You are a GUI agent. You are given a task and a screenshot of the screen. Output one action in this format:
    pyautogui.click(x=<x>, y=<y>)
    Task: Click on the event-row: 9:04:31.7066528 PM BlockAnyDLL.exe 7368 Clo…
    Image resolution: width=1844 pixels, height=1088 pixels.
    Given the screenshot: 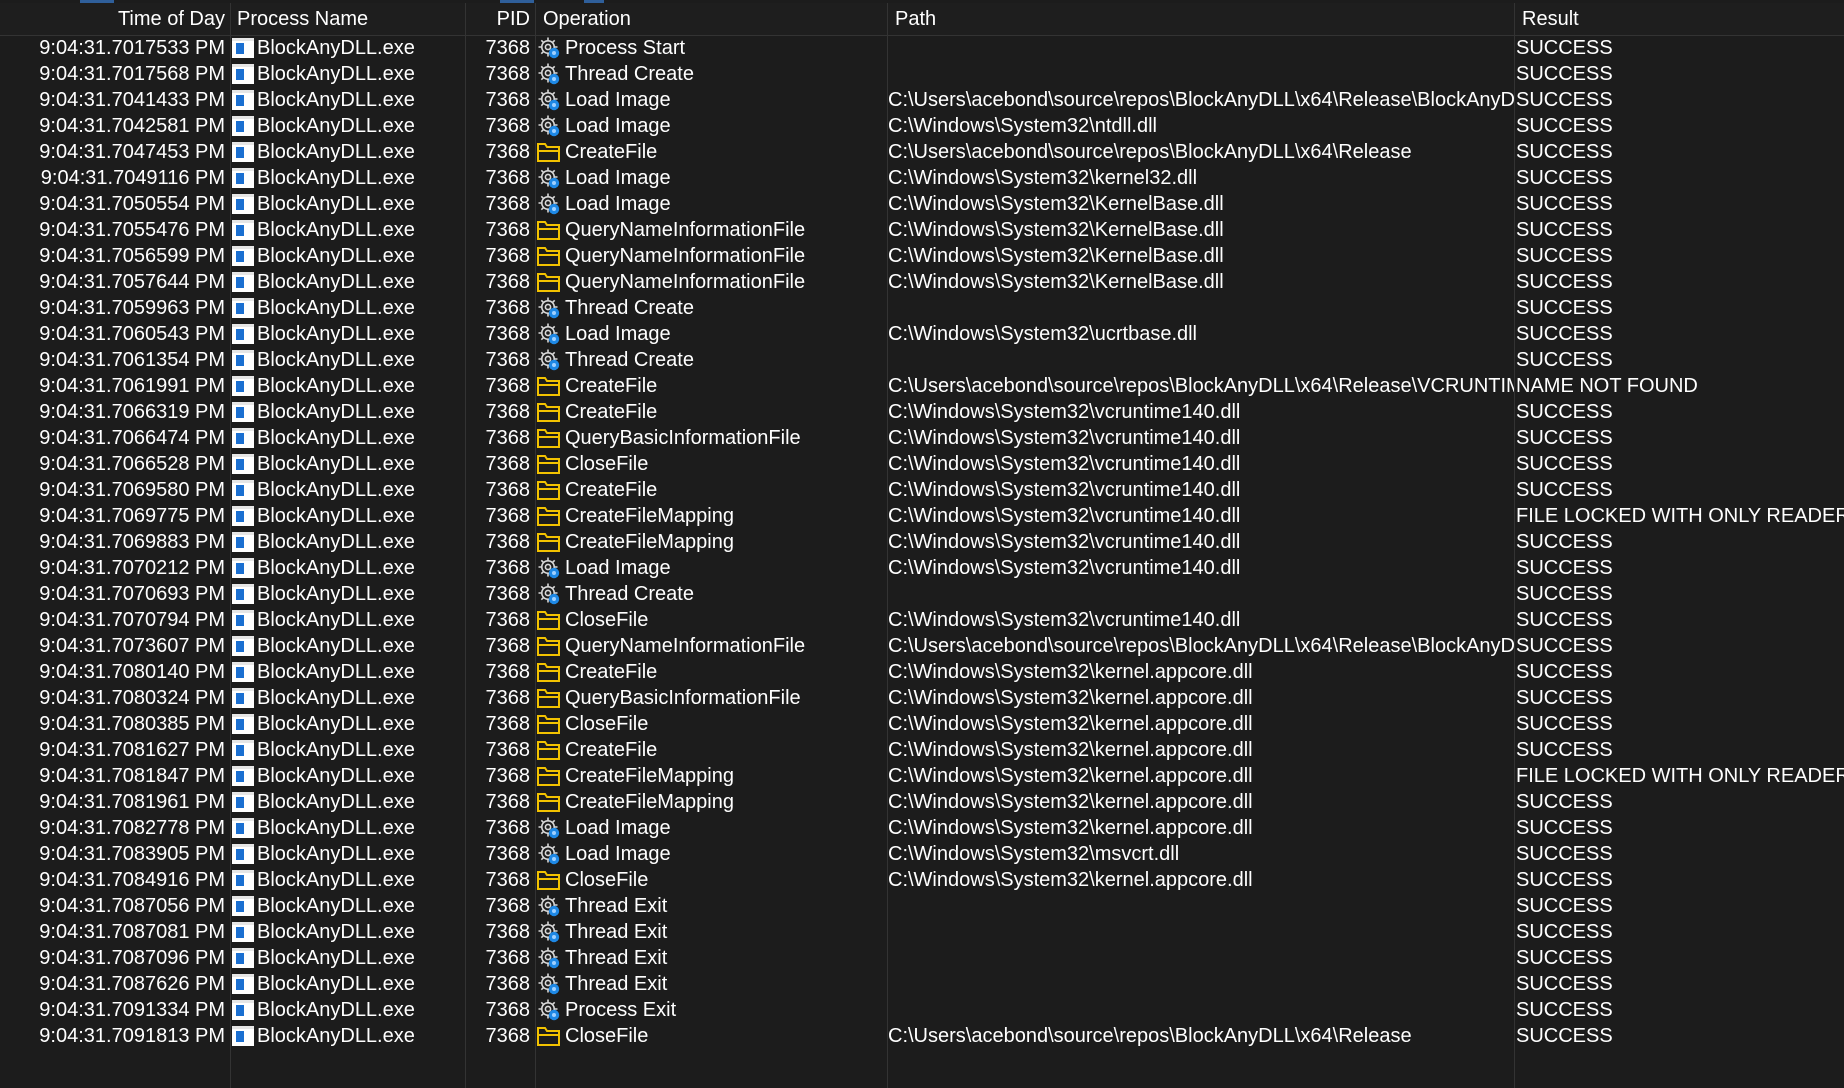 What is the action you would take?
    pyautogui.click(x=922, y=464)
    